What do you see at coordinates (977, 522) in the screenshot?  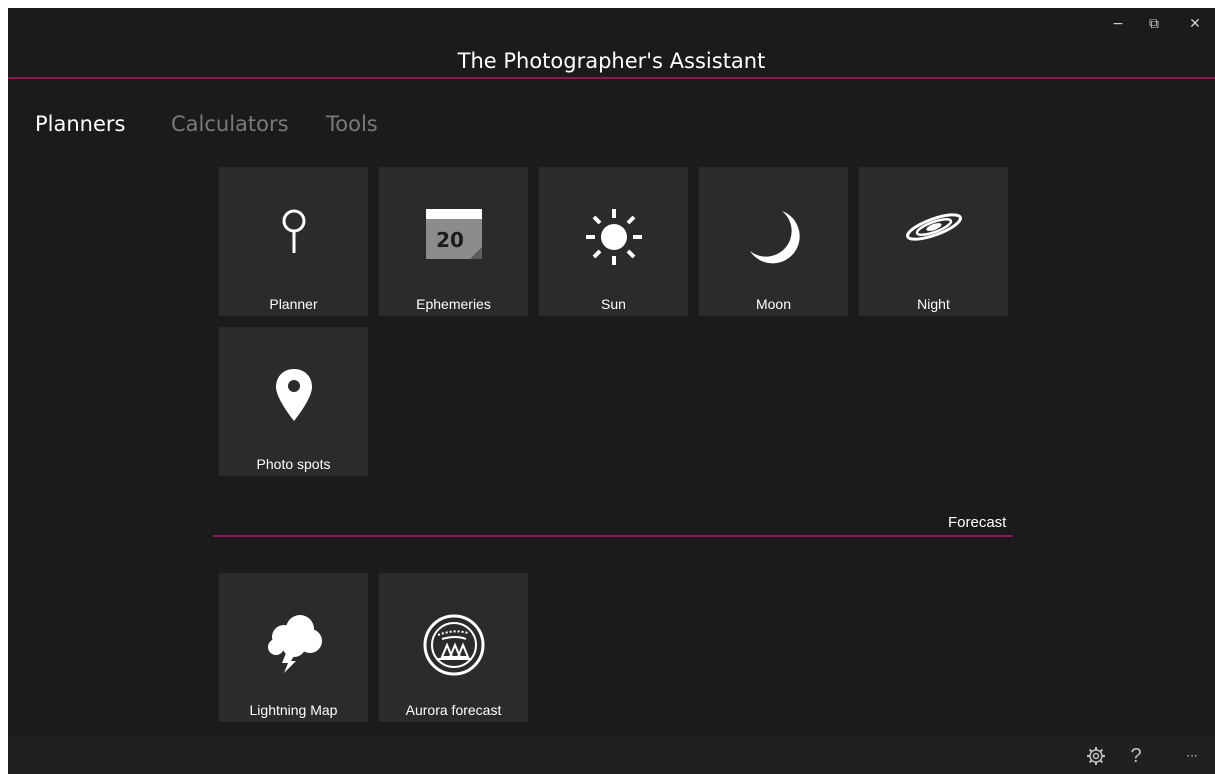 I see `section-header-forecast: Forecast` at bounding box center [977, 522].